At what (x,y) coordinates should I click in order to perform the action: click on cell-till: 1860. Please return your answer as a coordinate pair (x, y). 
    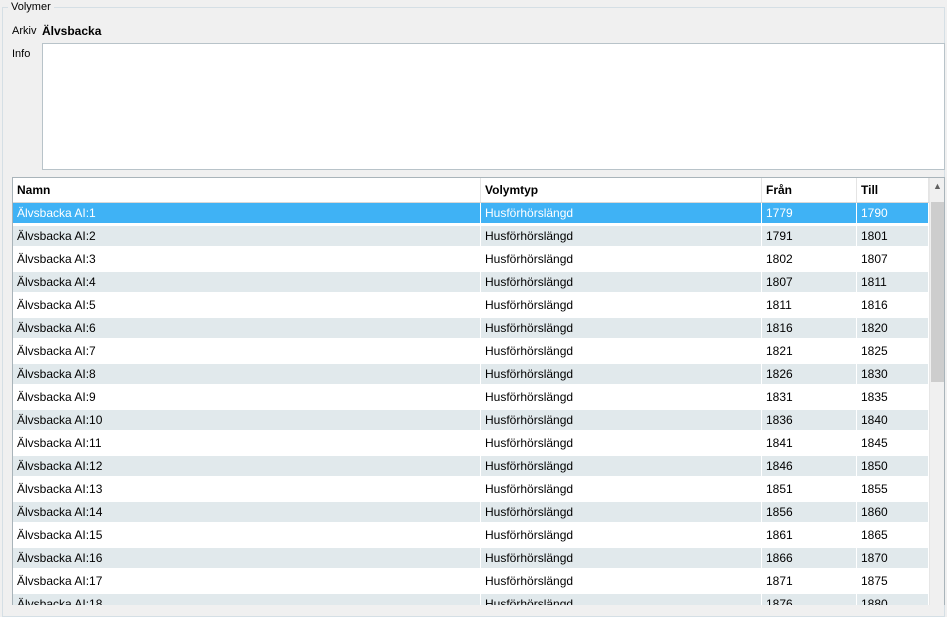
    Looking at the image, I should click on (893, 512).